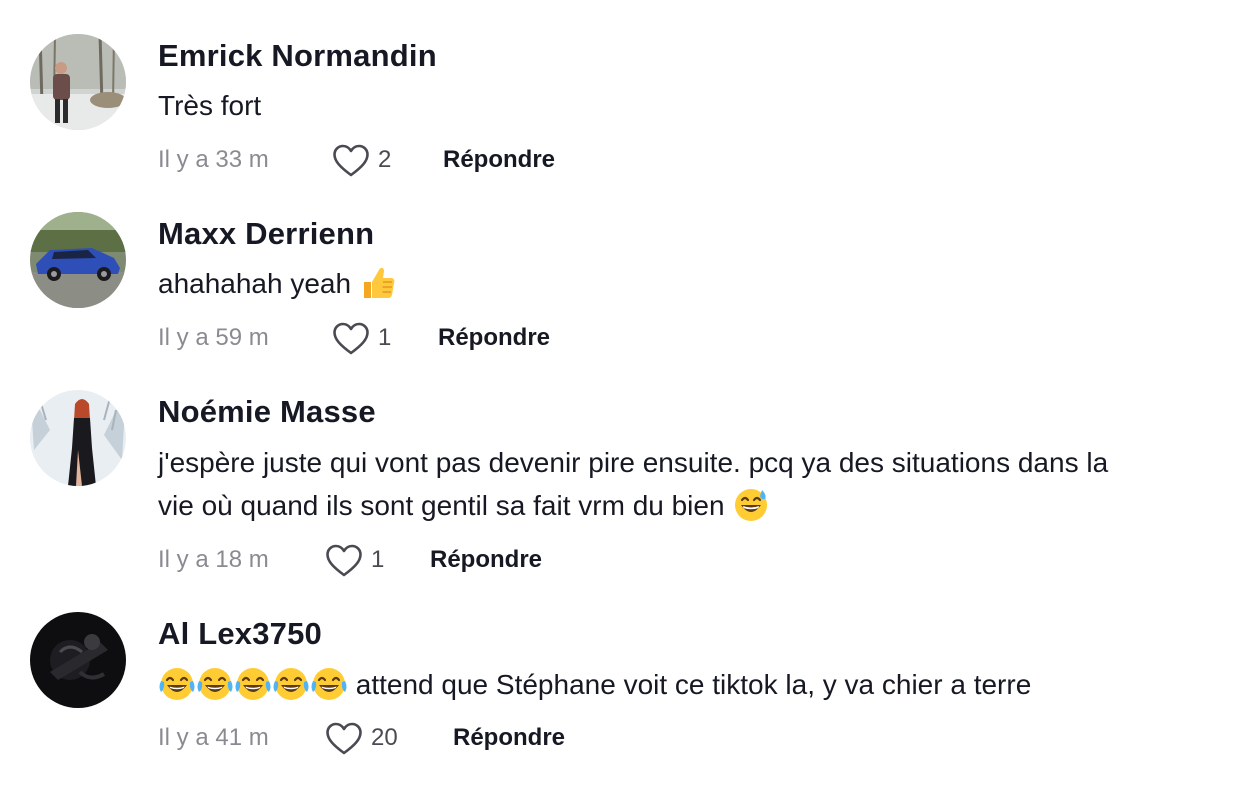 This screenshot has height=790, width=1250. What do you see at coordinates (385, 159) in the screenshot?
I see `like-count: 2` at bounding box center [385, 159].